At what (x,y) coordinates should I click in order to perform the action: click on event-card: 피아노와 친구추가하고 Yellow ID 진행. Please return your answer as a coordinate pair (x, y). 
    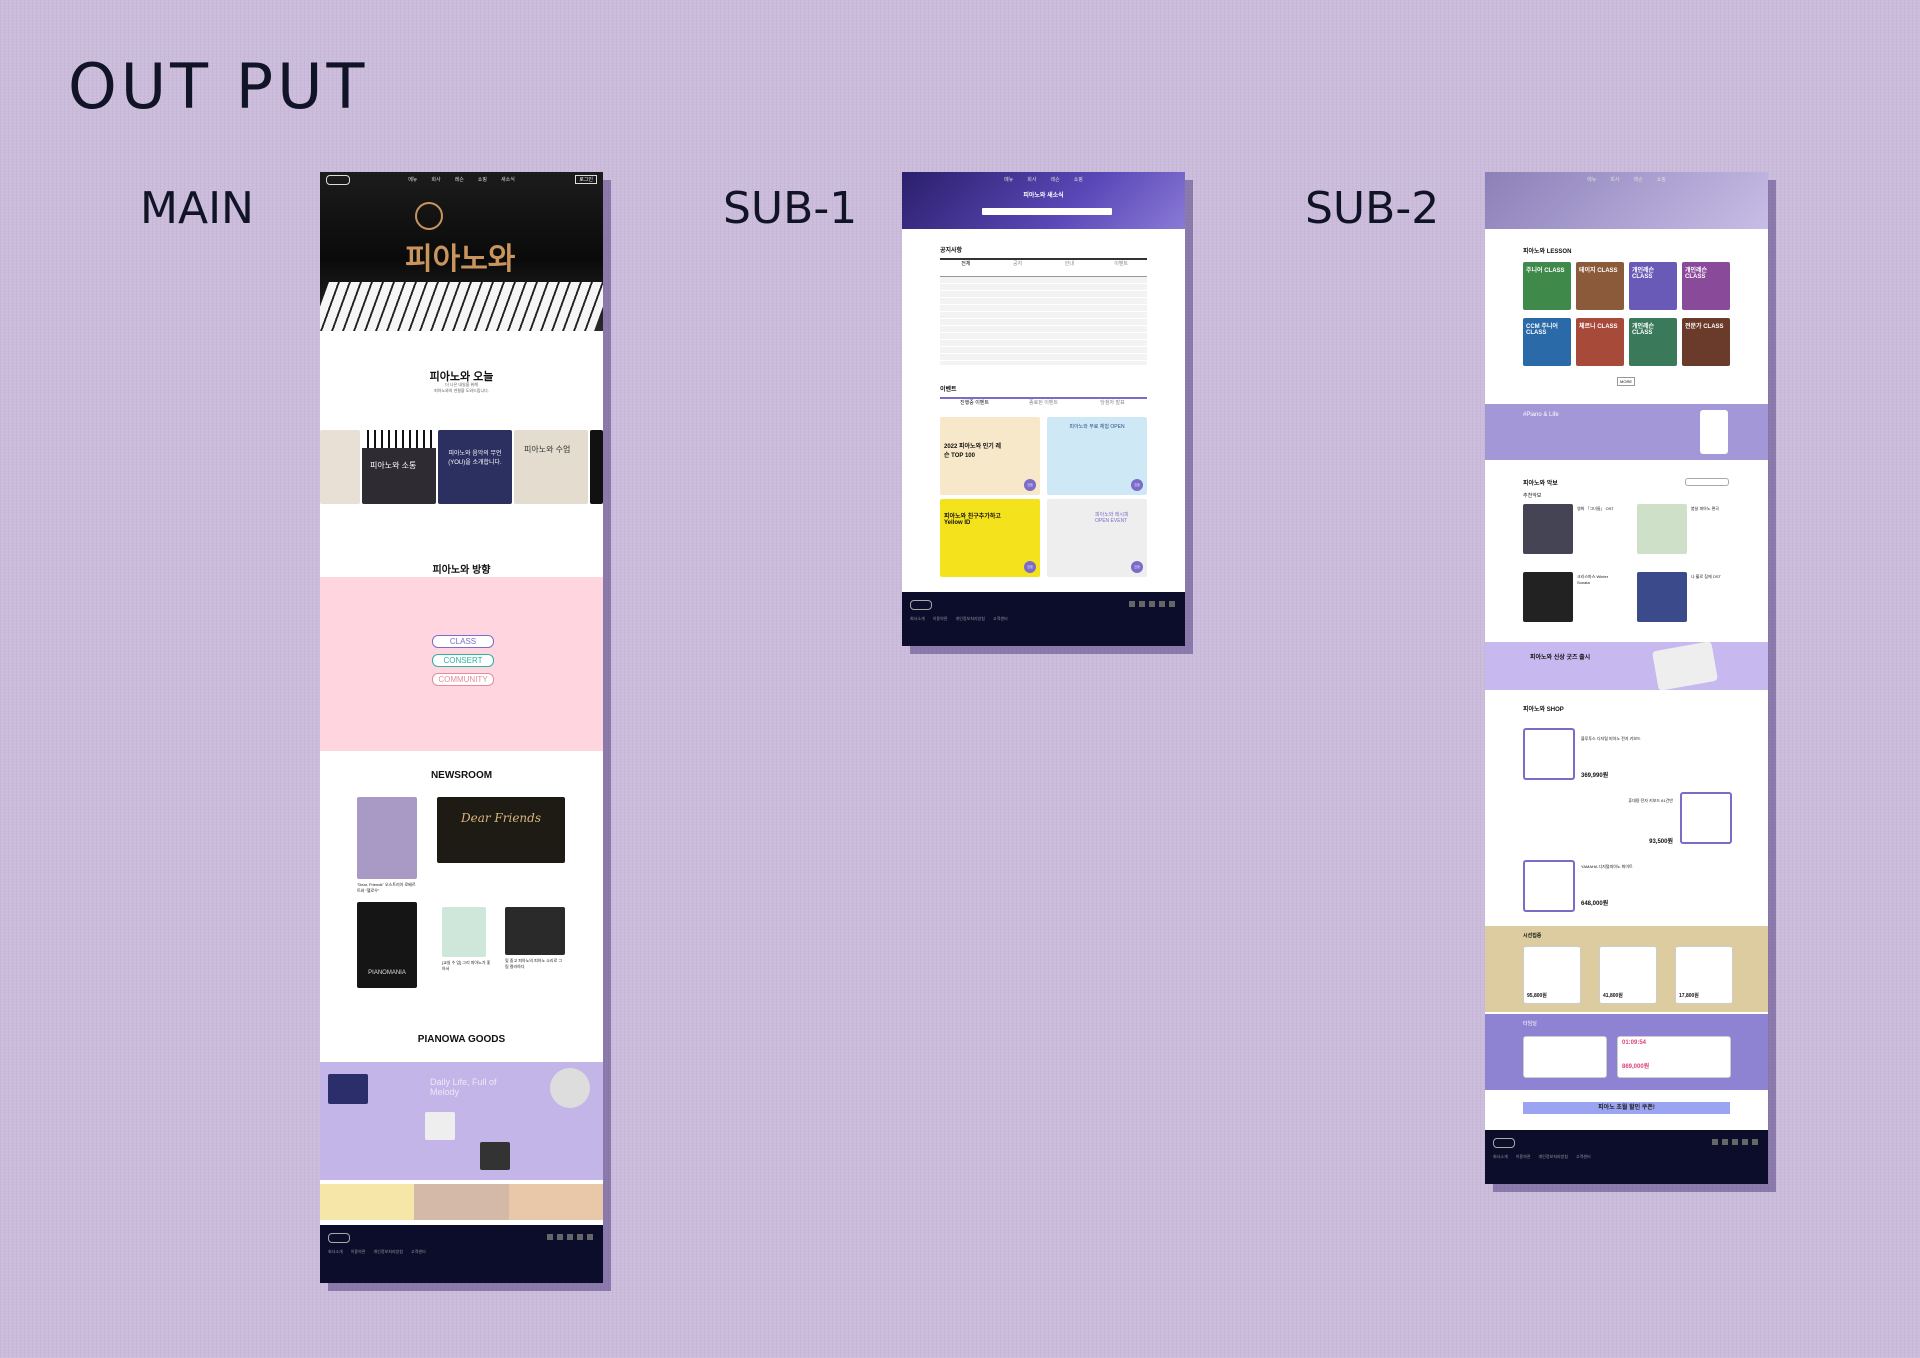
    Looking at the image, I should click on (990, 538).